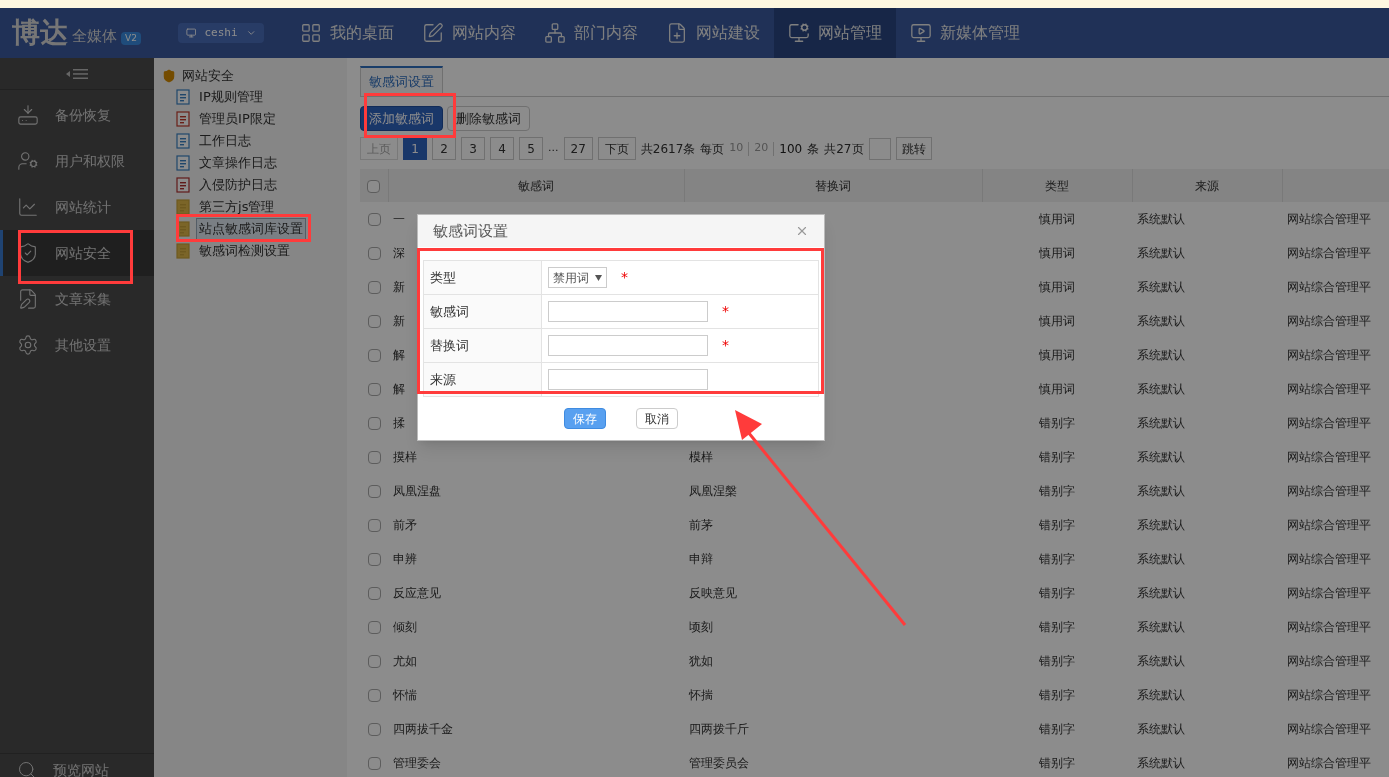 This screenshot has width=1389, height=777. Describe the element at coordinates (502, 148) in the screenshot. I see `pagination-button: 4` at that location.